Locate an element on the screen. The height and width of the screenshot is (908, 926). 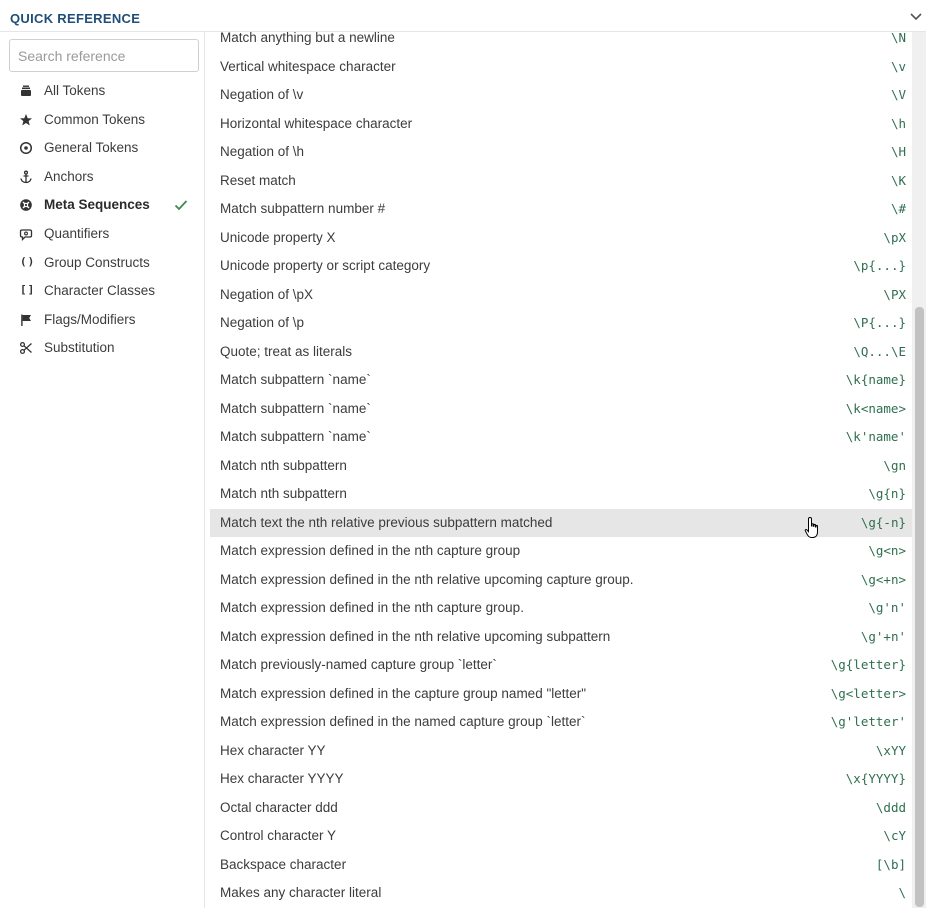
token-row: Match subpattern `name` \k'name' is located at coordinates (561, 437).